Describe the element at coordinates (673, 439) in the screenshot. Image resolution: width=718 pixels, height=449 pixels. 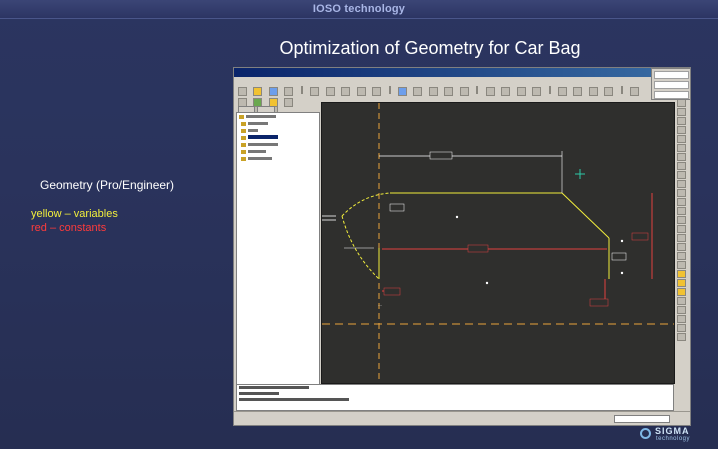
I see `logo-subtitle: technology` at that location.